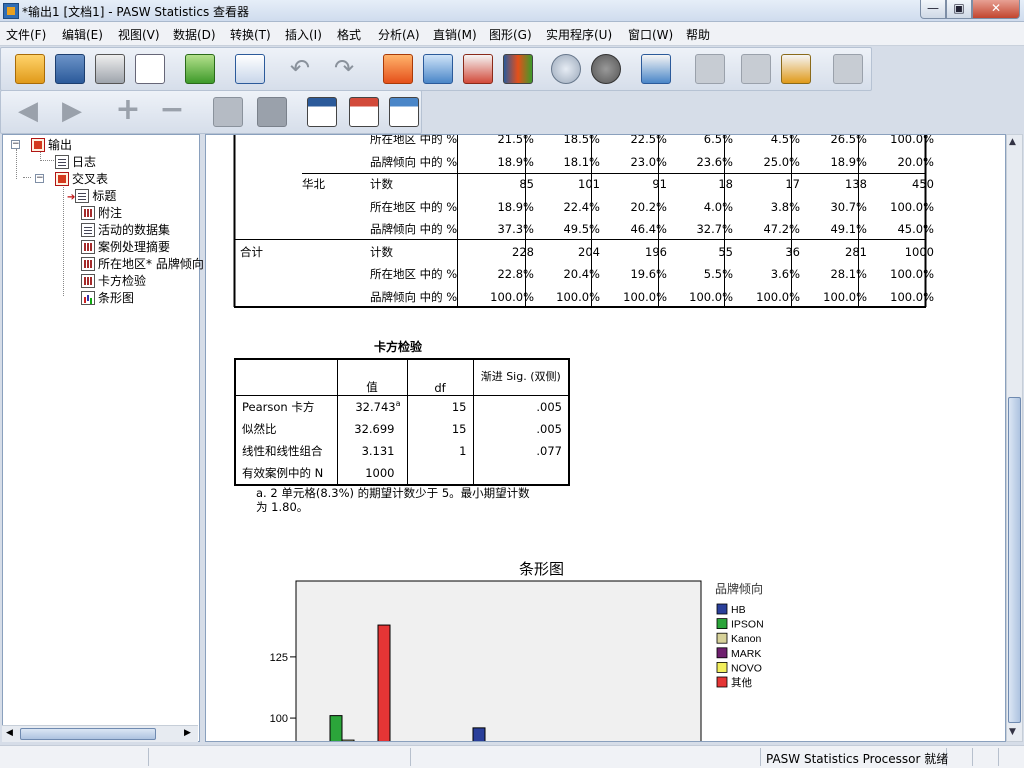 Image resolution: width=1024 pixels, height=768 pixels. Describe the element at coordinates (139, 34) in the screenshot. I see `menu-view: 视图(V)` at that location.